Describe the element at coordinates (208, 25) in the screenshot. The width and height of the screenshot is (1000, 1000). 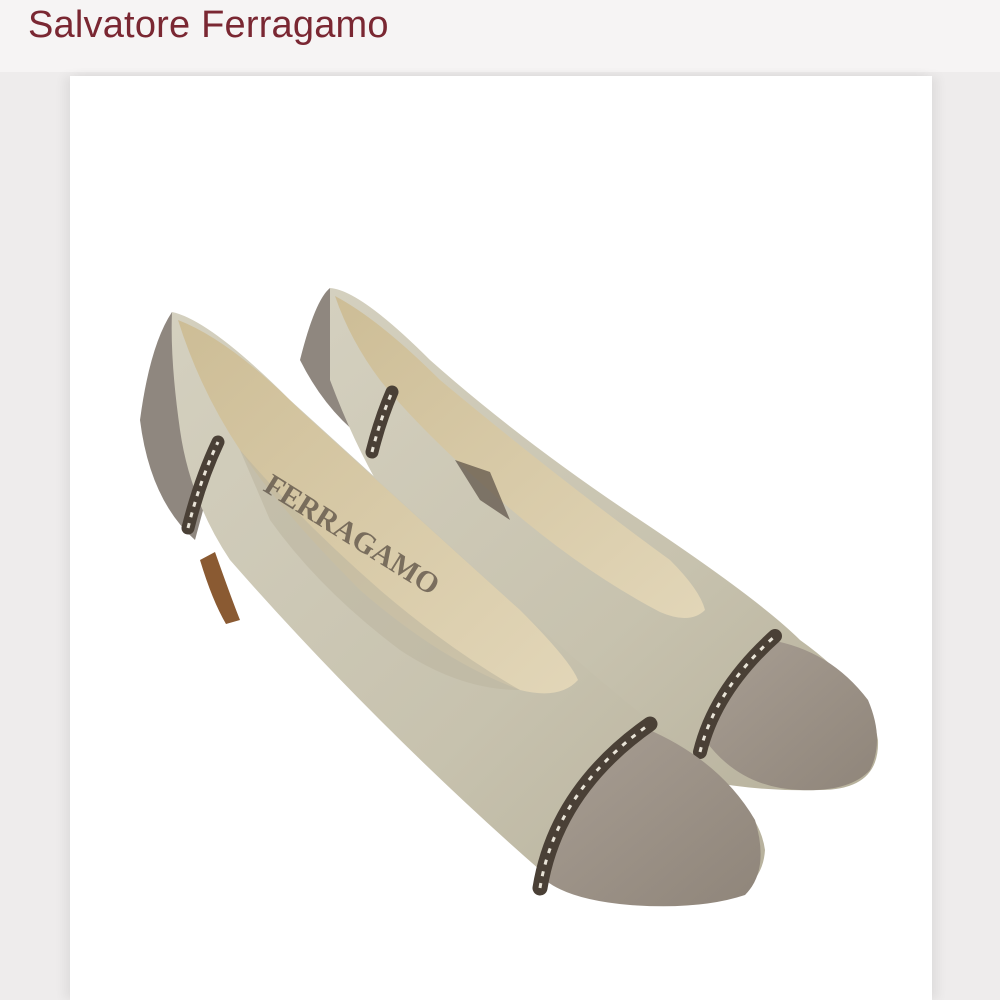
I see `brand-title: Salvatore Ferragamo` at that location.